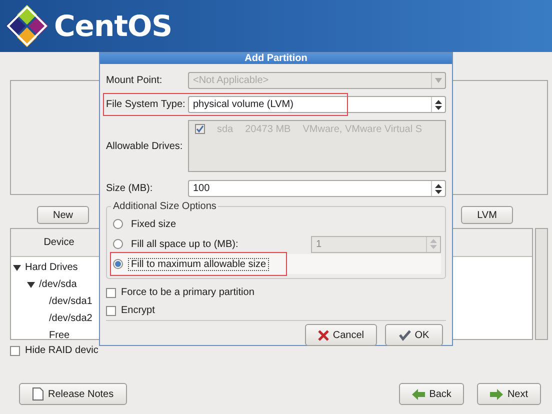 The image size is (552, 414). I want to click on size-spin-field: 100, so click(317, 188).